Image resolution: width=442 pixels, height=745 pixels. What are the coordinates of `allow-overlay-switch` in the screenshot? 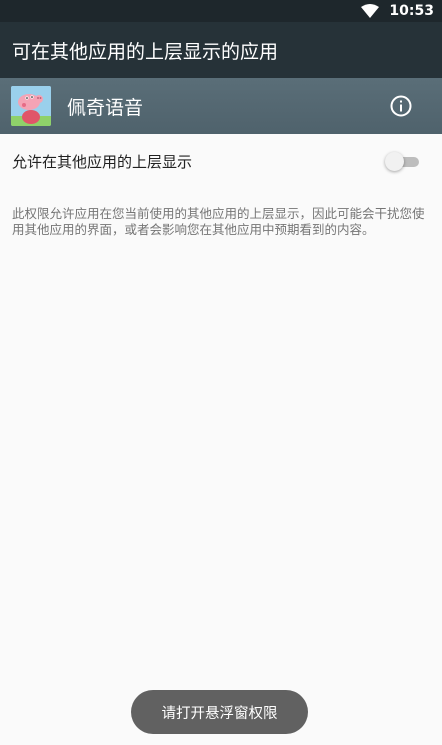 It's located at (402, 161).